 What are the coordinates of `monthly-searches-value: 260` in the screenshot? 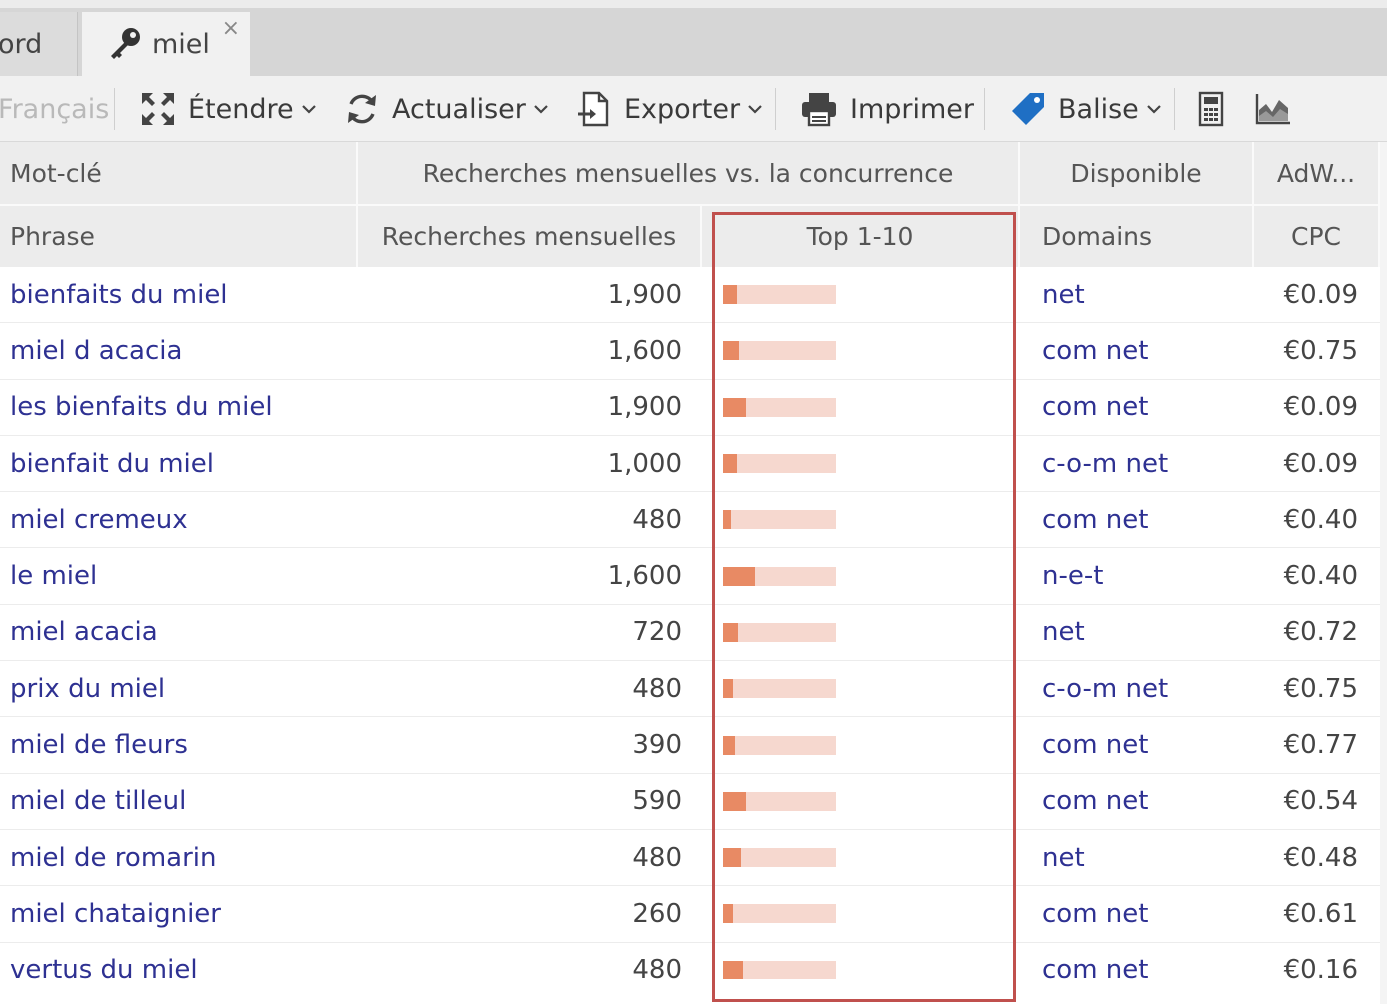 It's located at (657, 913).